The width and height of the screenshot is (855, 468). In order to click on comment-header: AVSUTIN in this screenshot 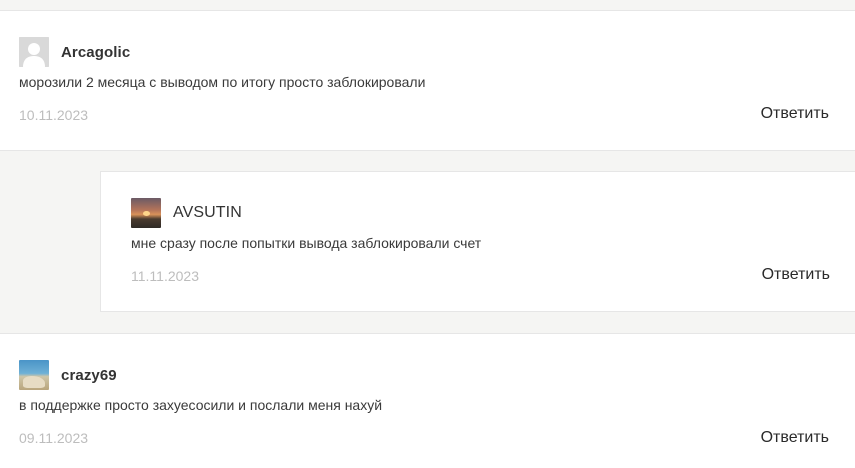, I will do `click(186, 213)`.